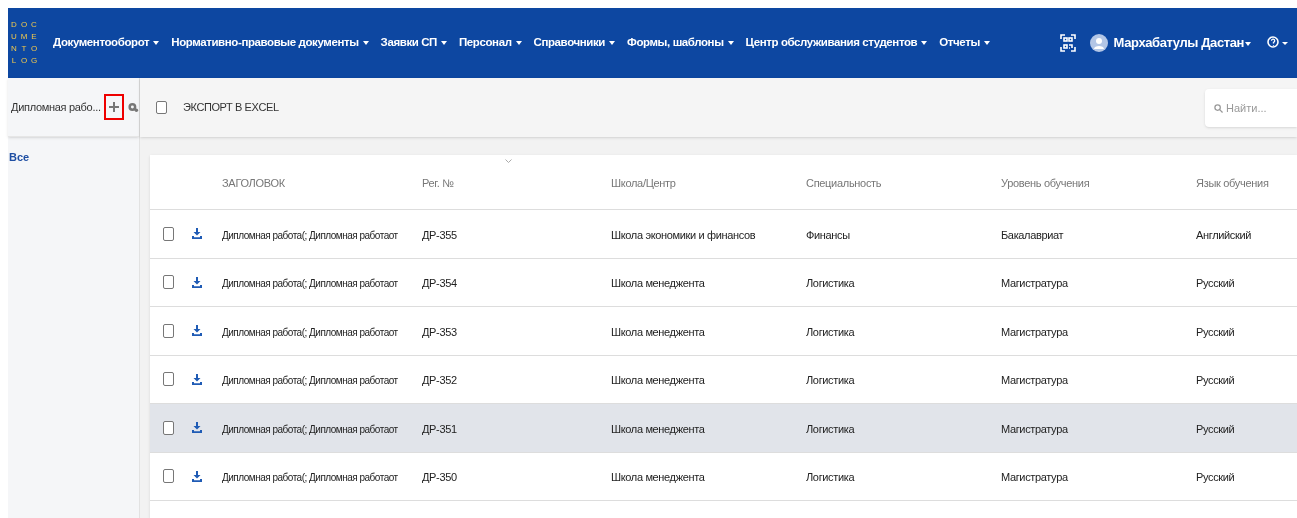 The width and height of the screenshot is (1297, 518). Describe the element at coordinates (439, 331) in the screenshot. I see `table-cell: ДР-353` at that location.